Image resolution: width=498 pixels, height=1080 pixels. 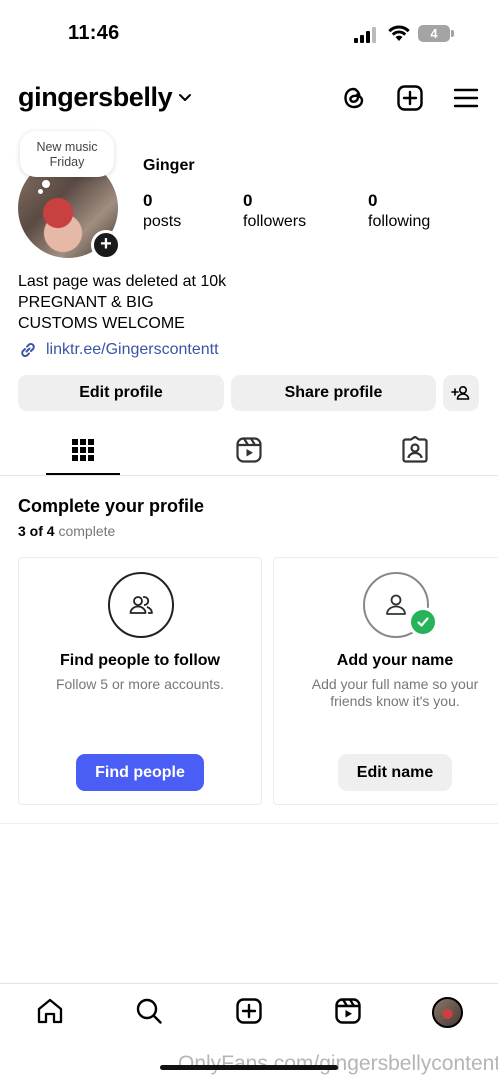 What do you see at coordinates (132, 349) in the screenshot?
I see `profile-link-text: linktr.ee/Gingerscontentt` at bounding box center [132, 349].